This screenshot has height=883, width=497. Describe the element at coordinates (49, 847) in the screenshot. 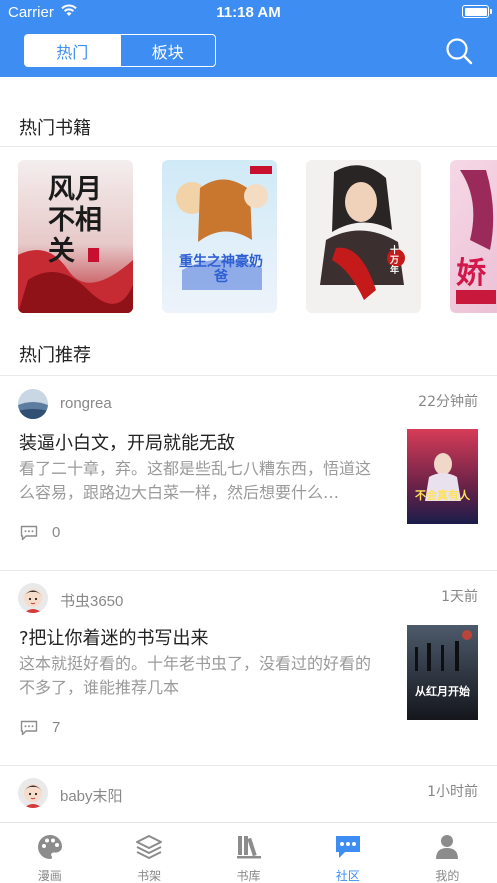

I see `palette-icon` at that location.